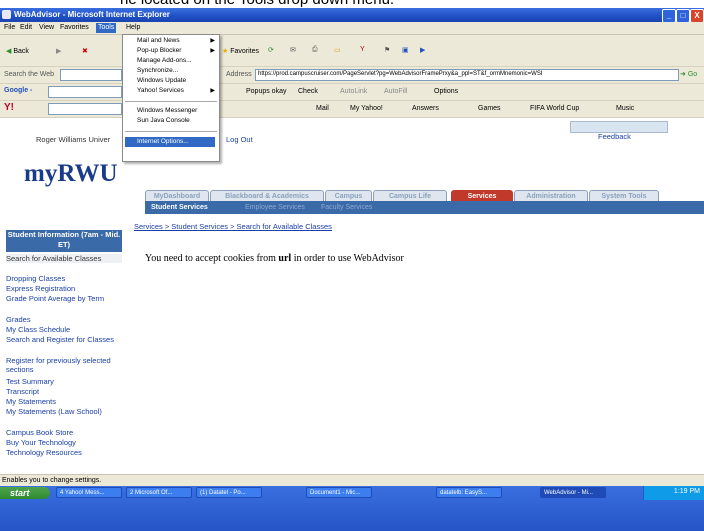 This screenshot has height=531, width=704. I want to click on minimize-button: _, so click(669, 16).